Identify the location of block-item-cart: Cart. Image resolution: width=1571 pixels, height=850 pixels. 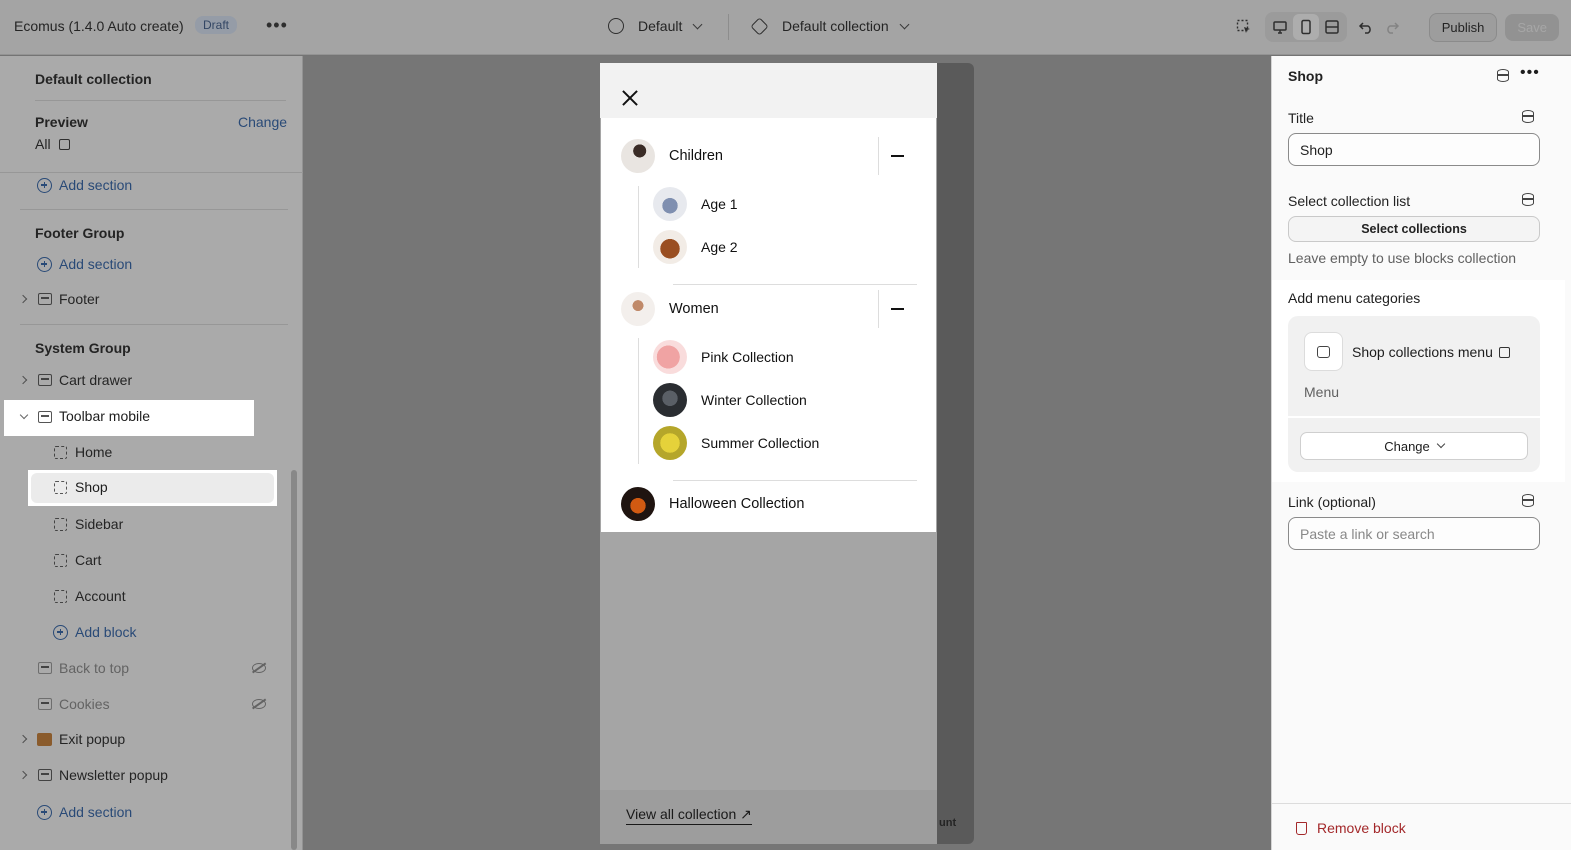
(145, 560).